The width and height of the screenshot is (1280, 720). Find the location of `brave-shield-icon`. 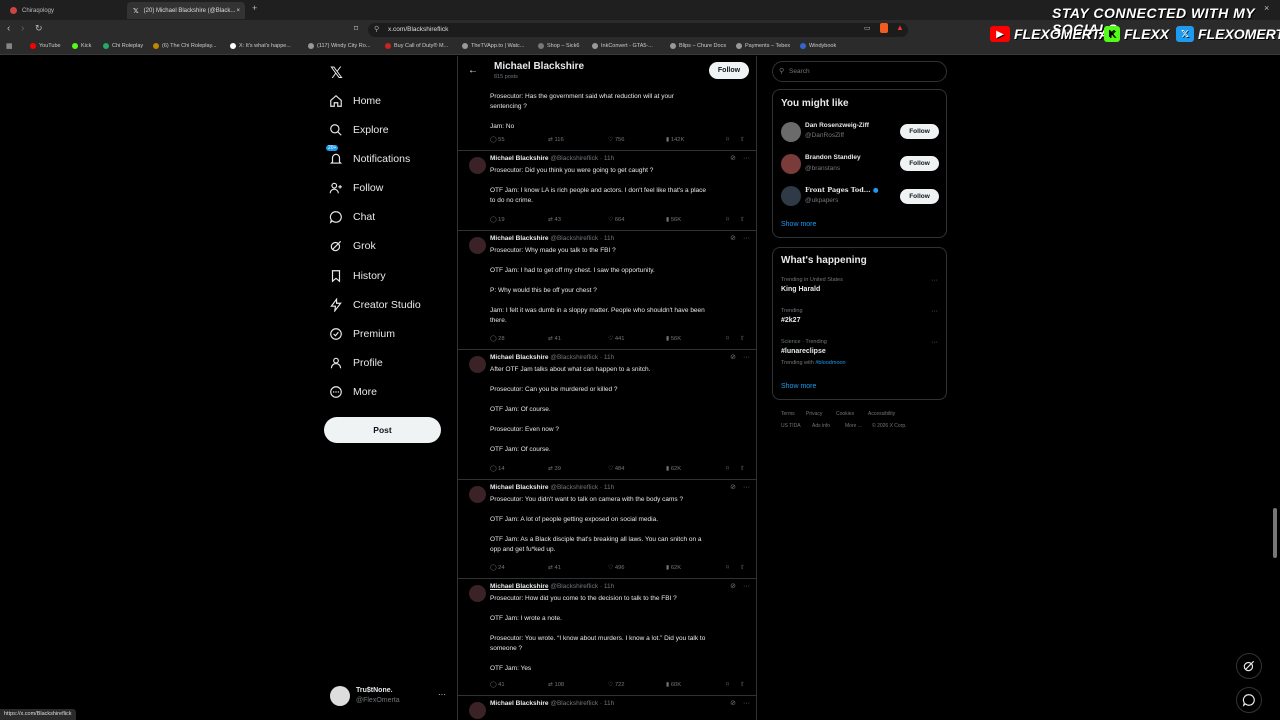

brave-shield-icon is located at coordinates (884, 28).